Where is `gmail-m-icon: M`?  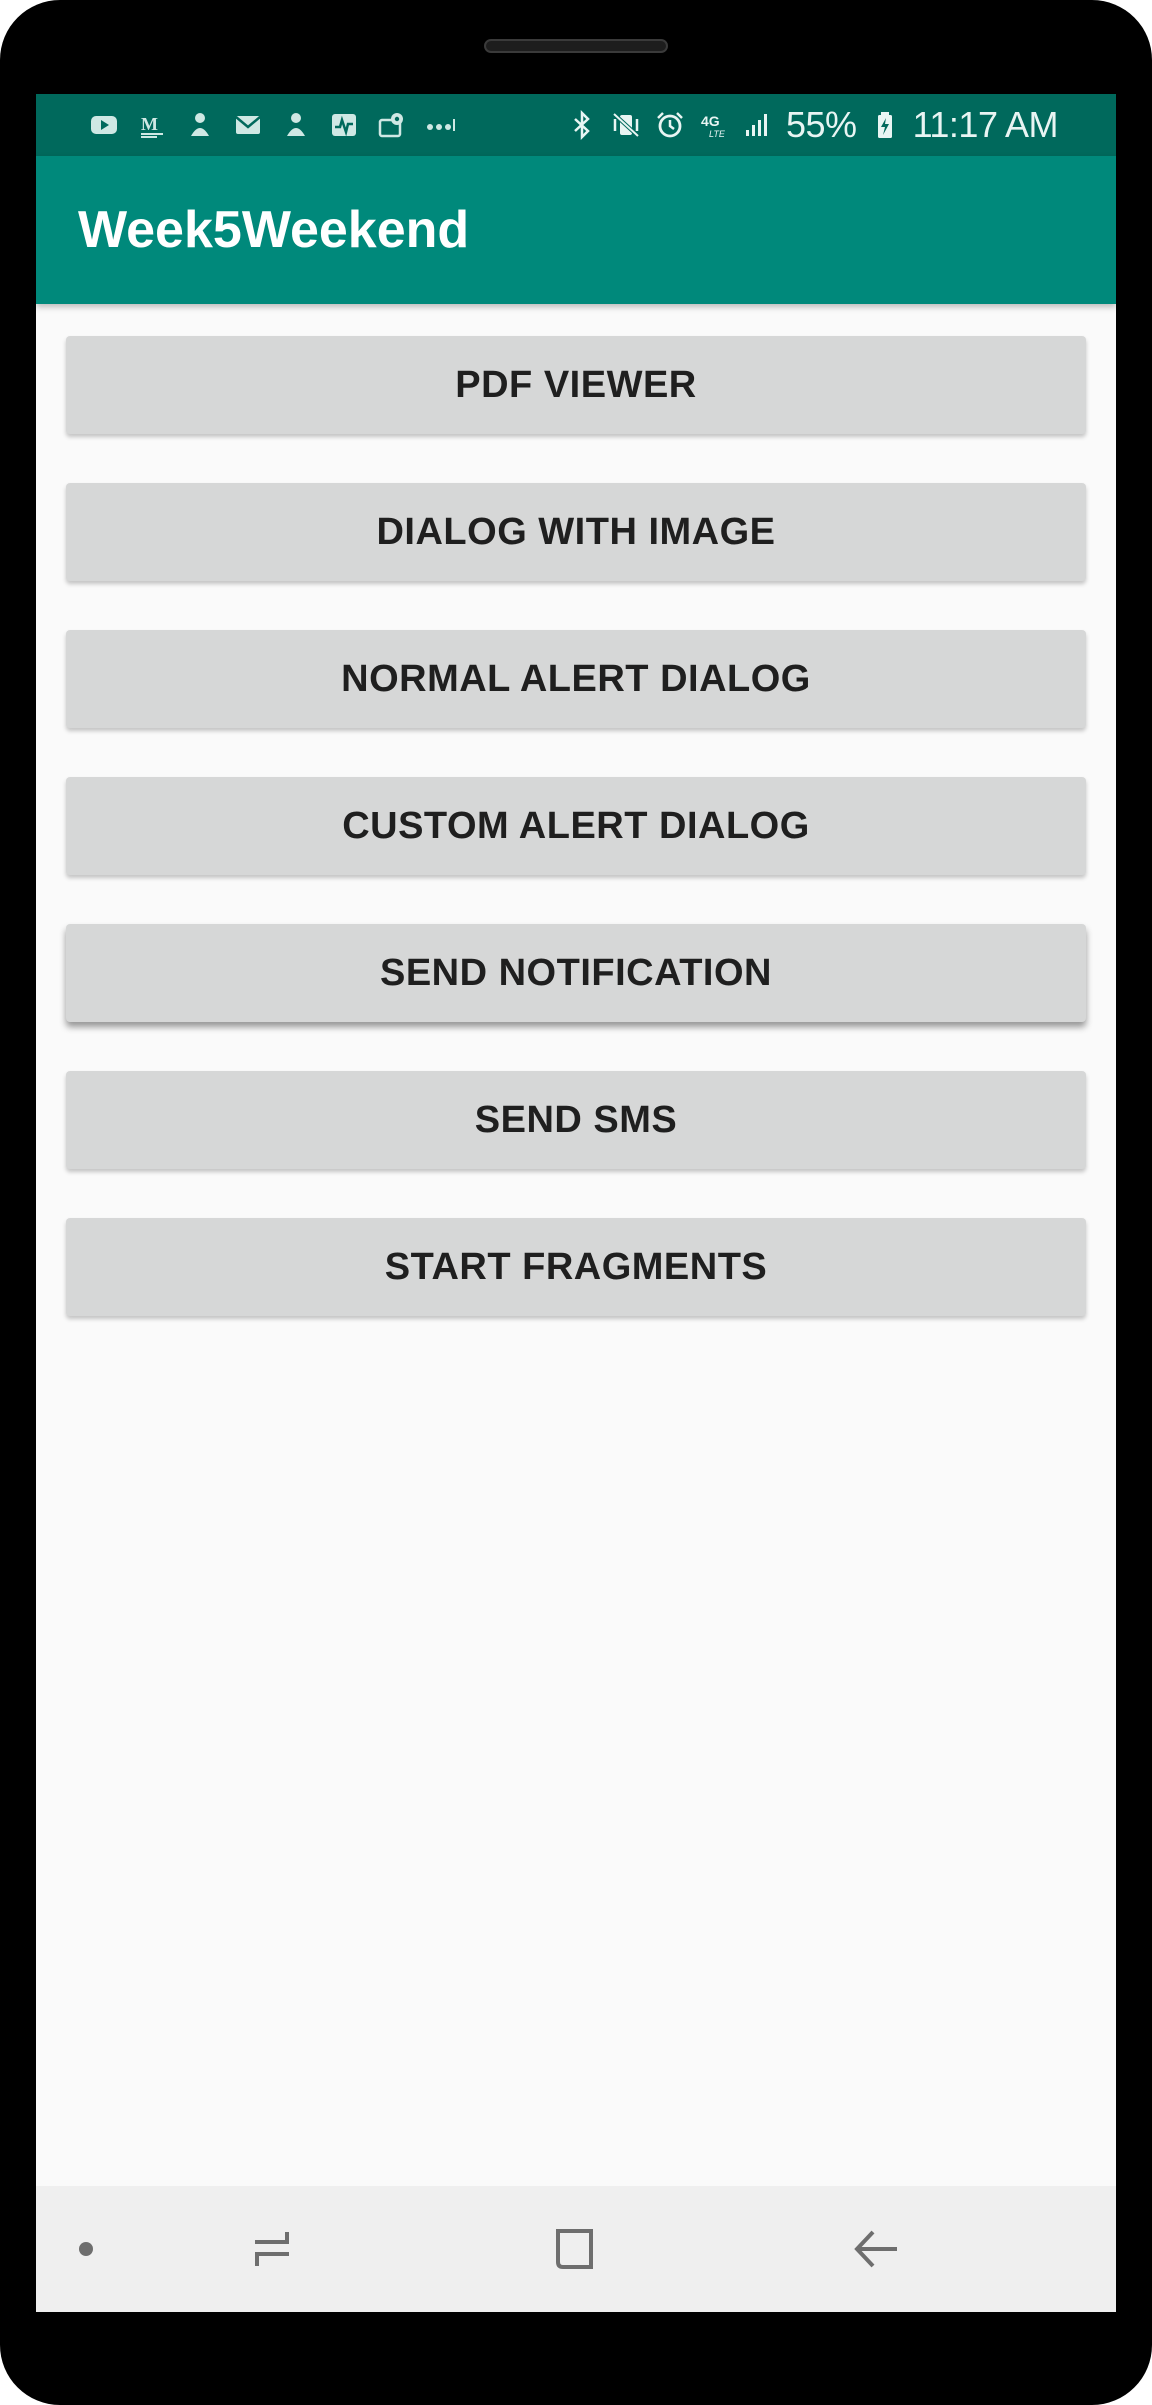
gmail-m-icon: M is located at coordinates (152, 125).